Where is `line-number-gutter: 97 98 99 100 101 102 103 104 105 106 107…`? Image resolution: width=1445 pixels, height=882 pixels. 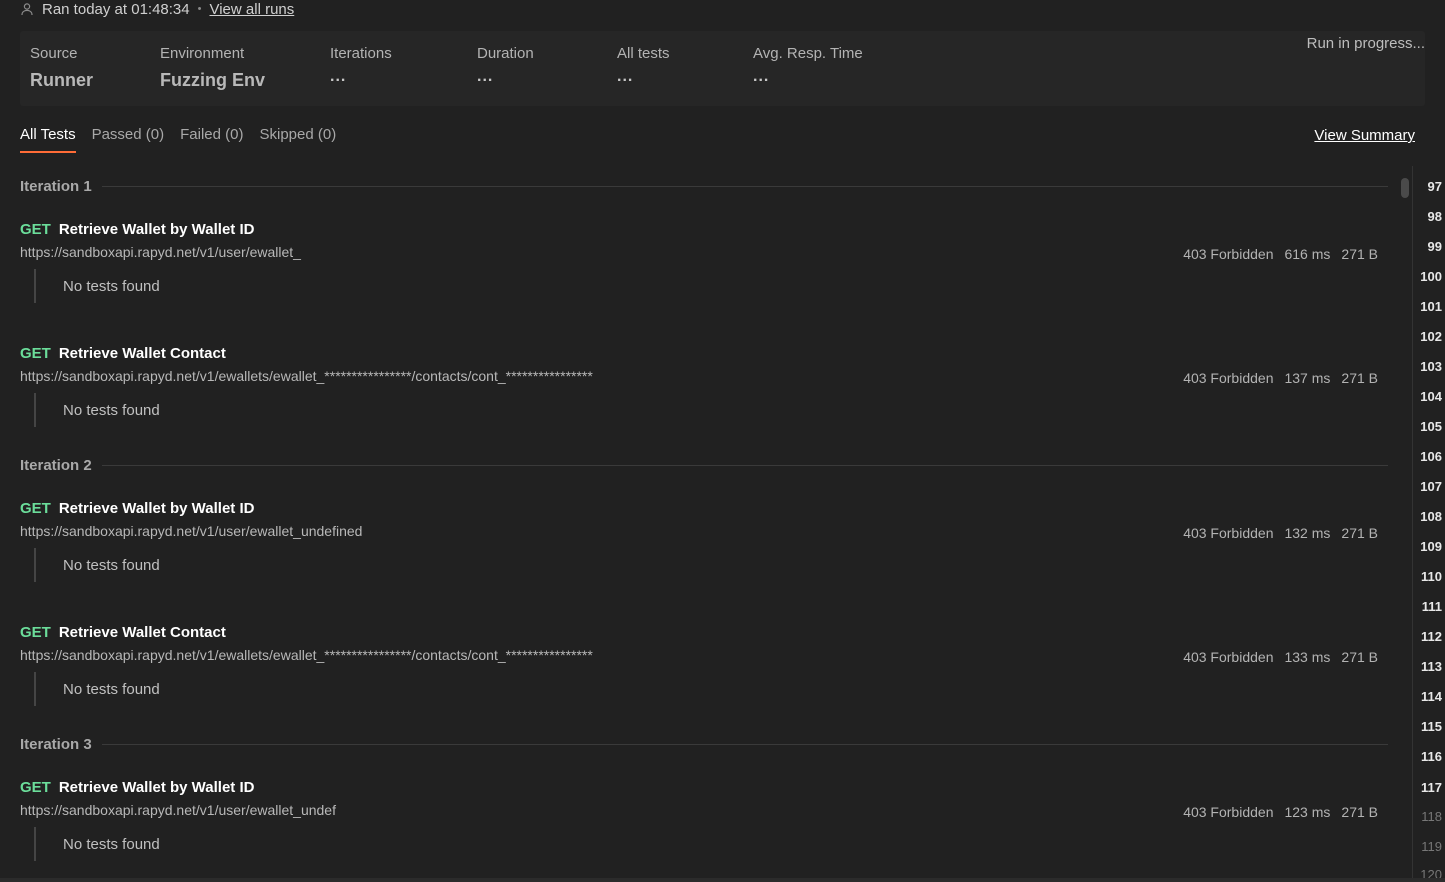 line-number-gutter: 97 98 99 100 101 102 103 104 105 106 107… is located at coordinates (1428, 524).